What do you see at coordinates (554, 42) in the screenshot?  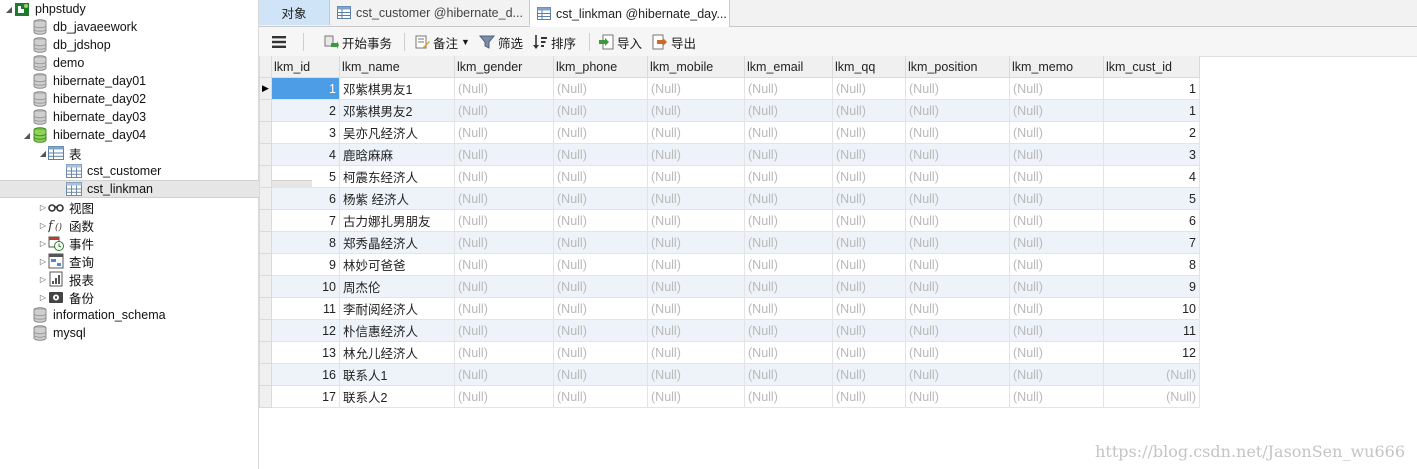 I see `sort-button: 排序` at bounding box center [554, 42].